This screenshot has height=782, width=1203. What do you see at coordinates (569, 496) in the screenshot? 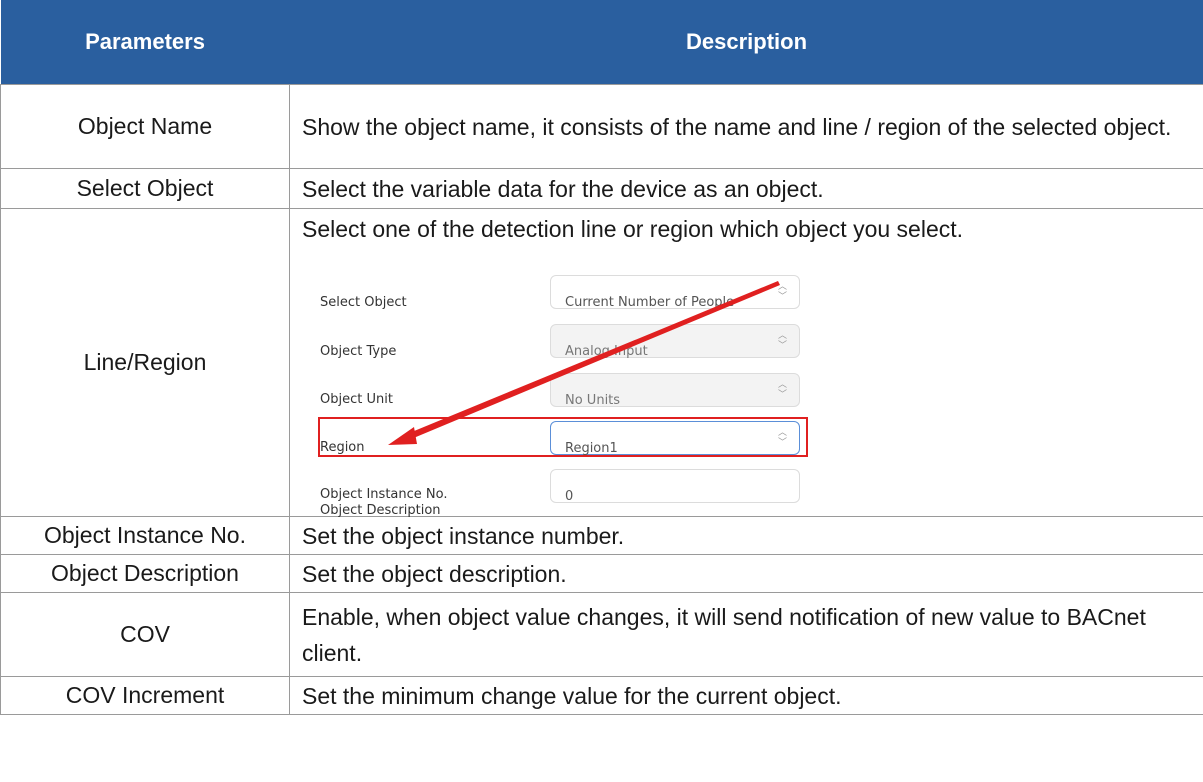
I see `form-value: 0` at bounding box center [569, 496].